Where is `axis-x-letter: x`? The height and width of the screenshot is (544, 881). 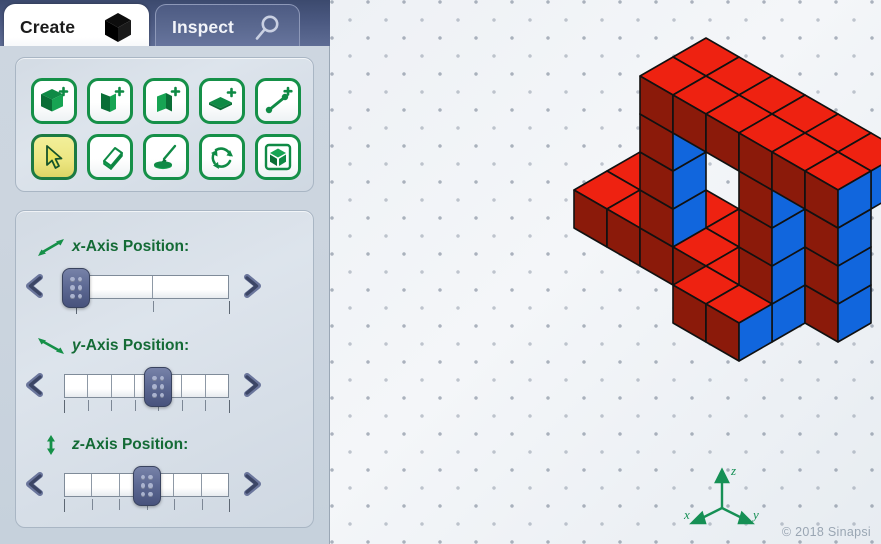
axis-x-letter: x is located at coordinates (76, 246).